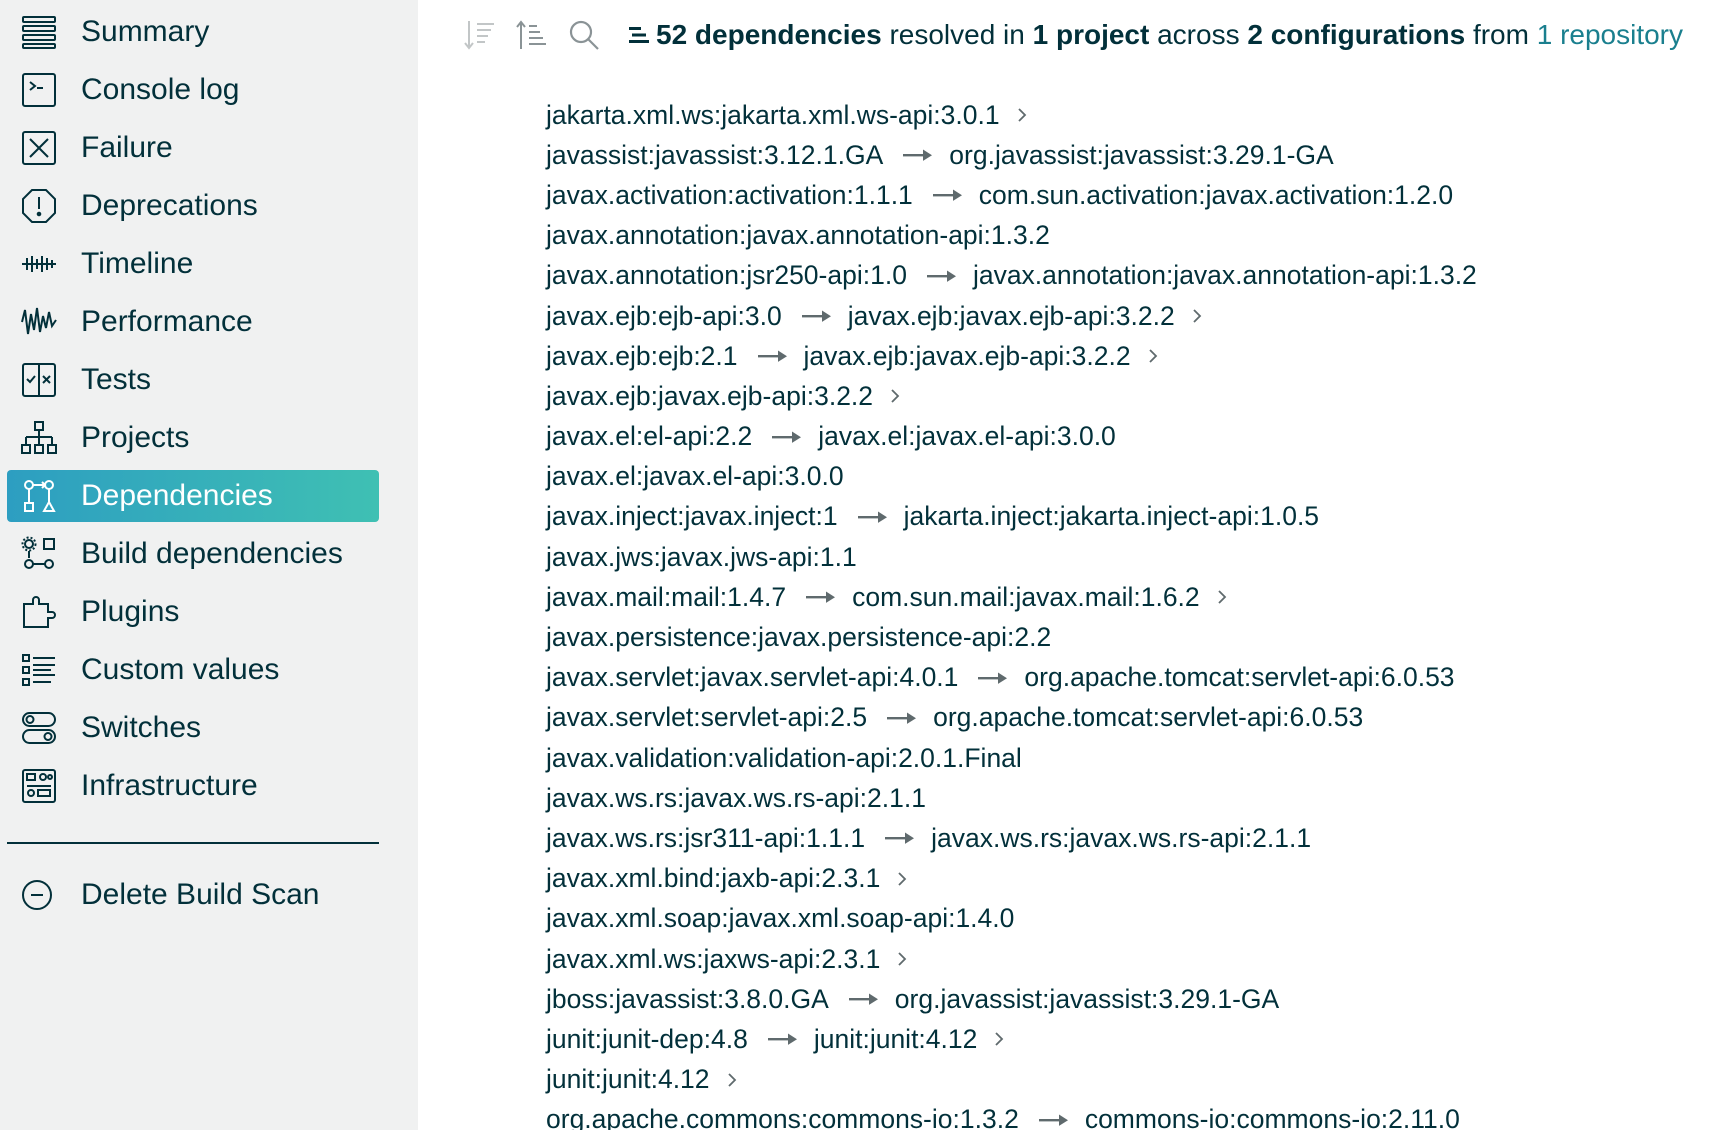 The image size is (1736, 1130). What do you see at coordinates (141, 727) in the screenshot?
I see `sidebar-item-label: Switches` at bounding box center [141, 727].